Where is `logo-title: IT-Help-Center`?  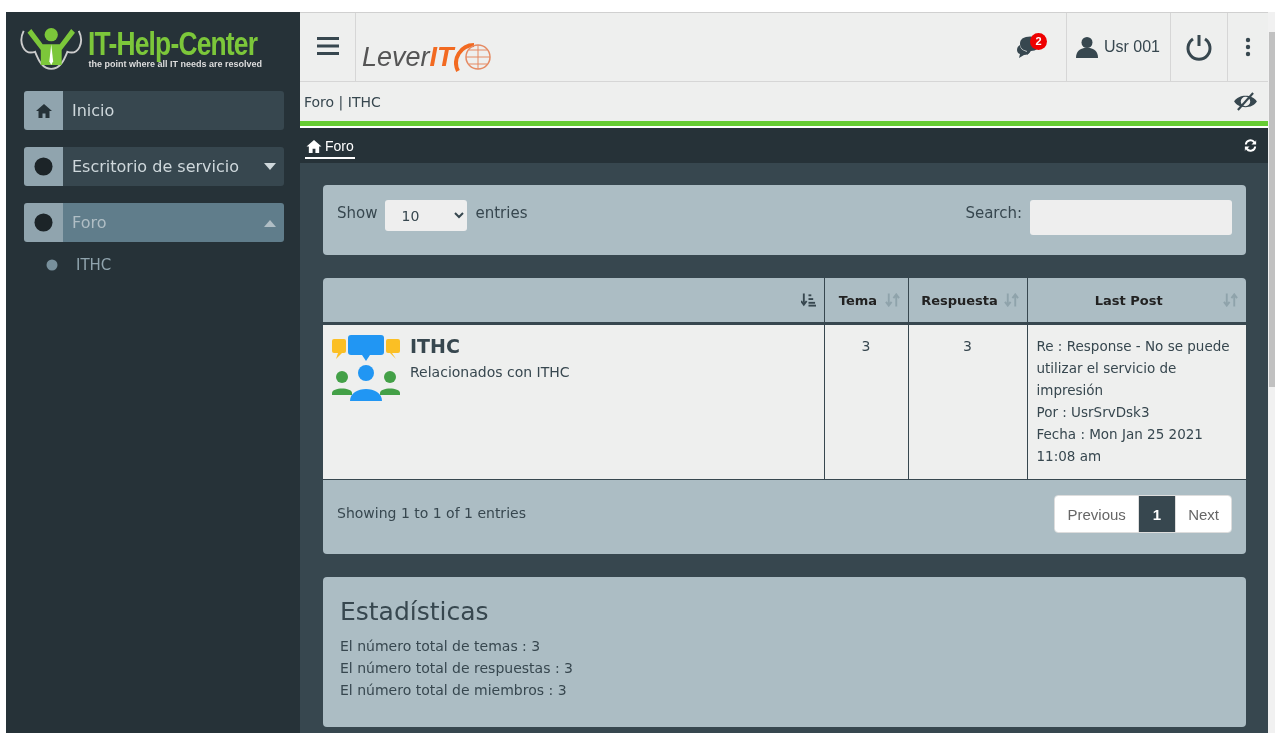
logo-title: IT-Help-Center is located at coordinates (173, 44).